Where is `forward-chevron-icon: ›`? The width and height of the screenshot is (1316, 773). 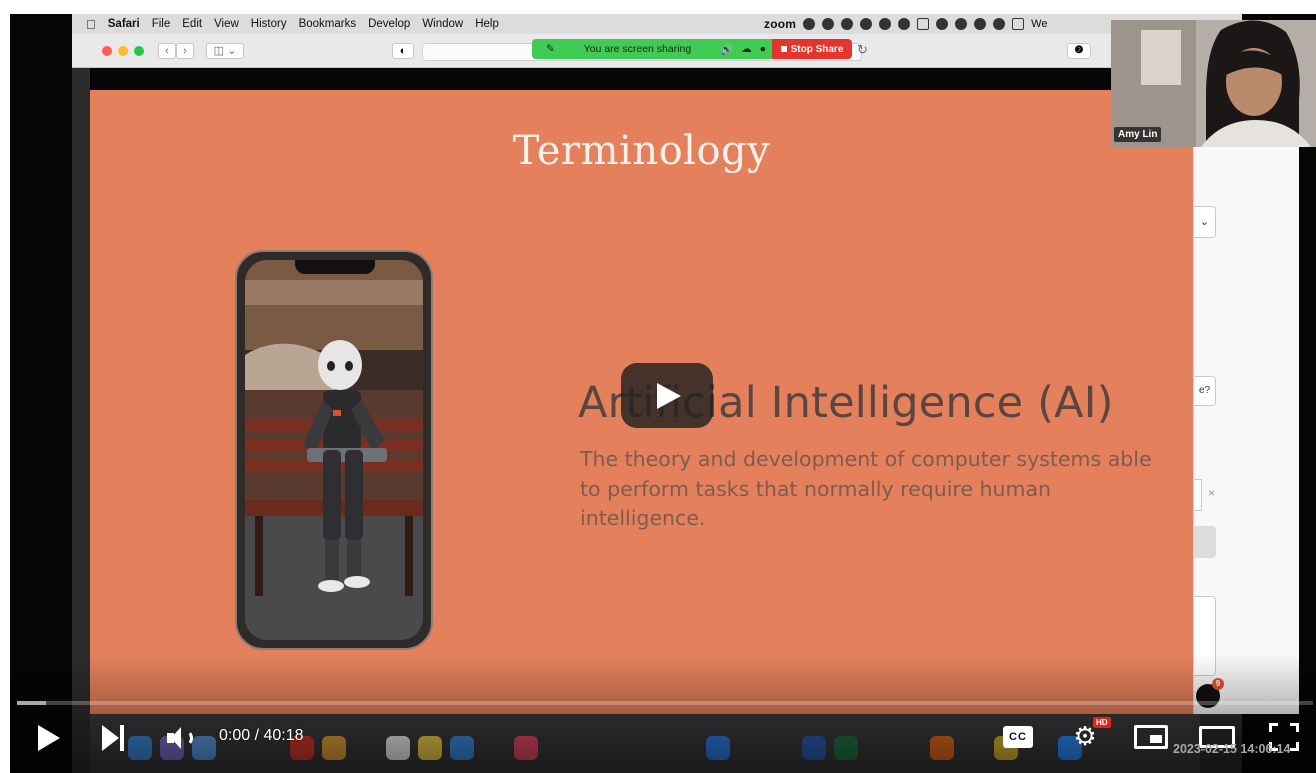
forward-chevron-icon: › is located at coordinates (185, 51).